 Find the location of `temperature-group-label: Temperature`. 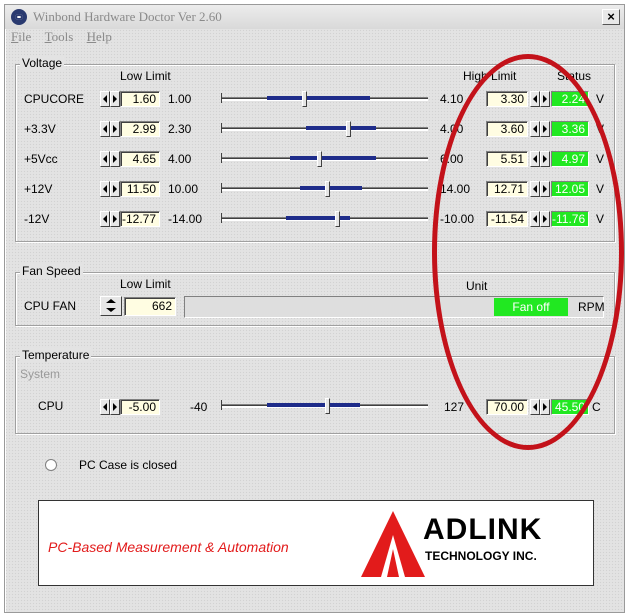

temperature-group-label: Temperature is located at coordinates (56, 355).